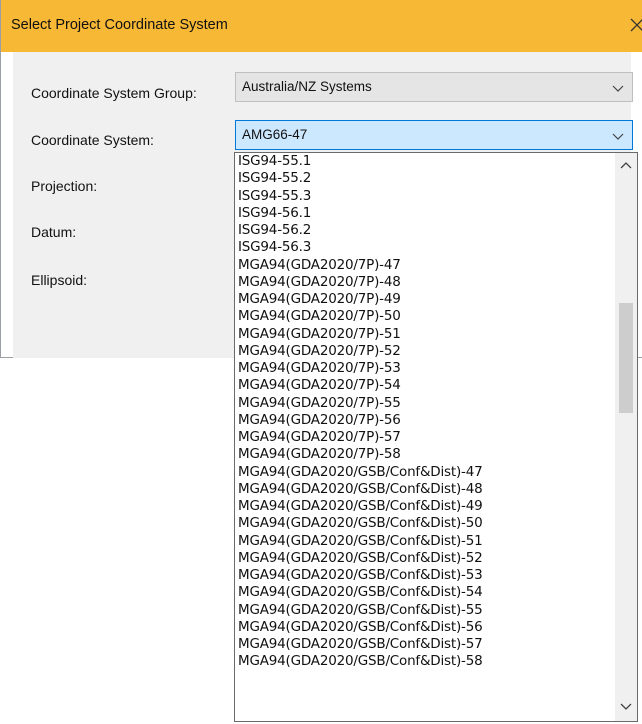 Image resolution: width=642 pixels, height=724 pixels. I want to click on list-item: MGA94(GDA2020/7P)-58, so click(423, 454).